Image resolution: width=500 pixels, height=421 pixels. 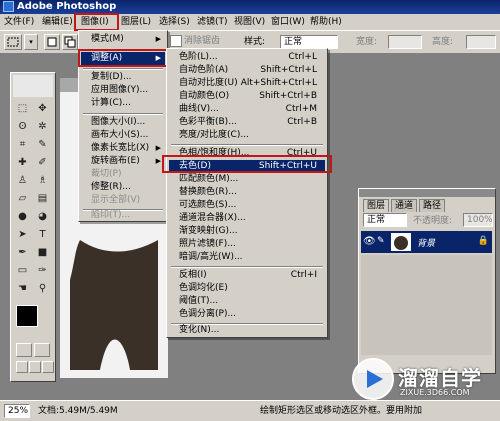 I want to click on menu-select: 选择(S), so click(x=174, y=22).